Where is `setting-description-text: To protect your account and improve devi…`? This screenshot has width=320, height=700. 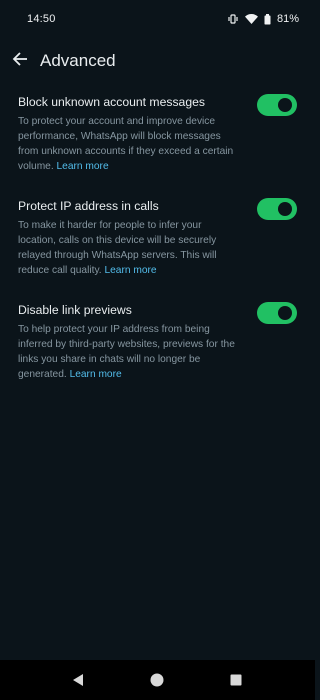
setting-description-text: To protect your account and improve devi… is located at coordinates (126, 144).